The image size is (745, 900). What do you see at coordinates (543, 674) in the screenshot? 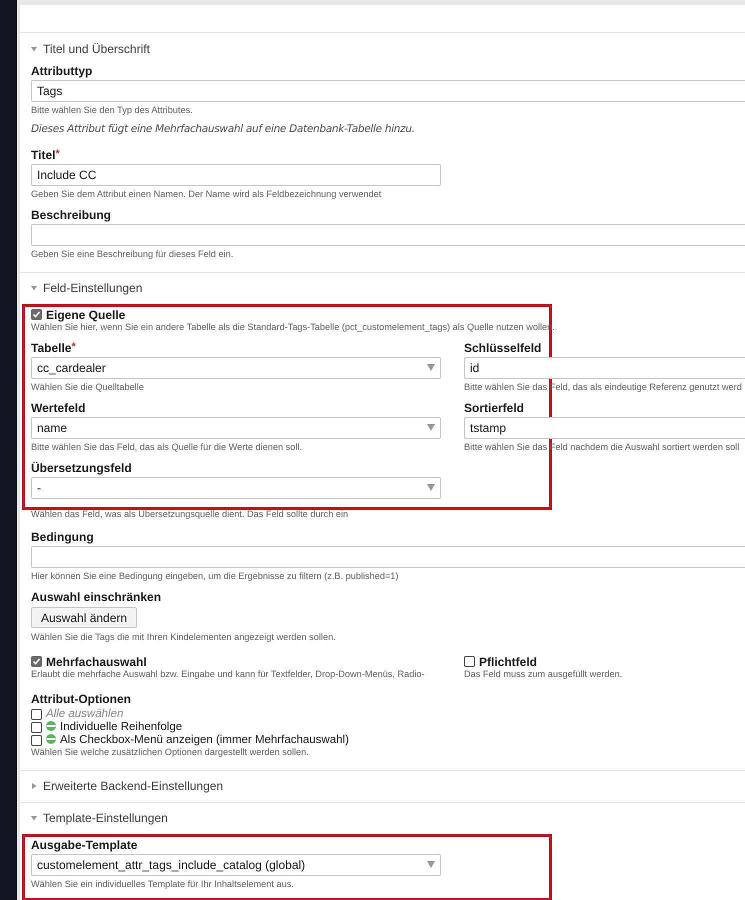
I see `help-text: Das Feld muss zum ausgefüllt werden.` at bounding box center [543, 674].